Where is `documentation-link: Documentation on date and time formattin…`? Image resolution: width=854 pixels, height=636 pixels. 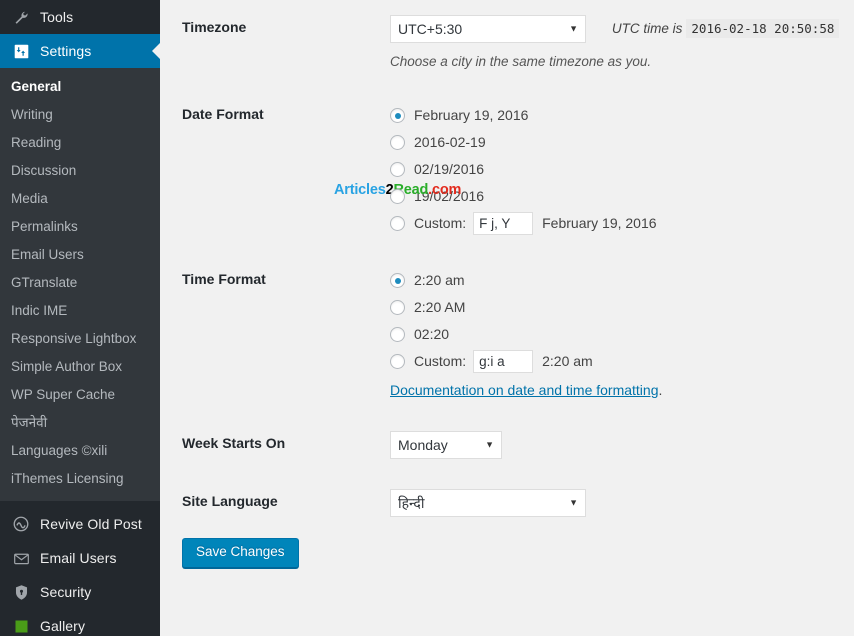 documentation-link: Documentation on date and time formattin… is located at coordinates (524, 390).